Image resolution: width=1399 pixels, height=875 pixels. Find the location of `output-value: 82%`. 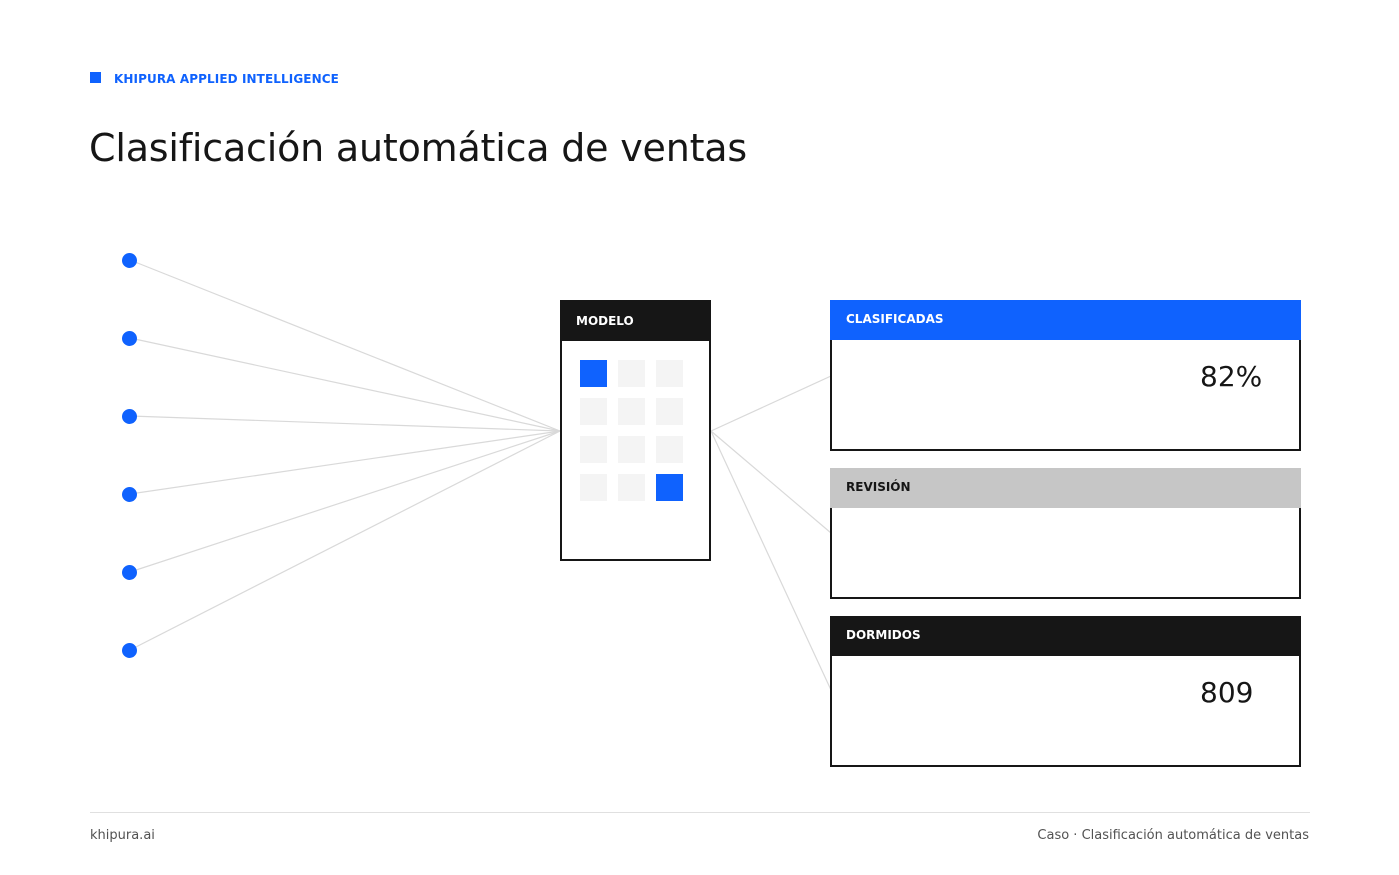

output-value: 82% is located at coordinates (1231, 376).